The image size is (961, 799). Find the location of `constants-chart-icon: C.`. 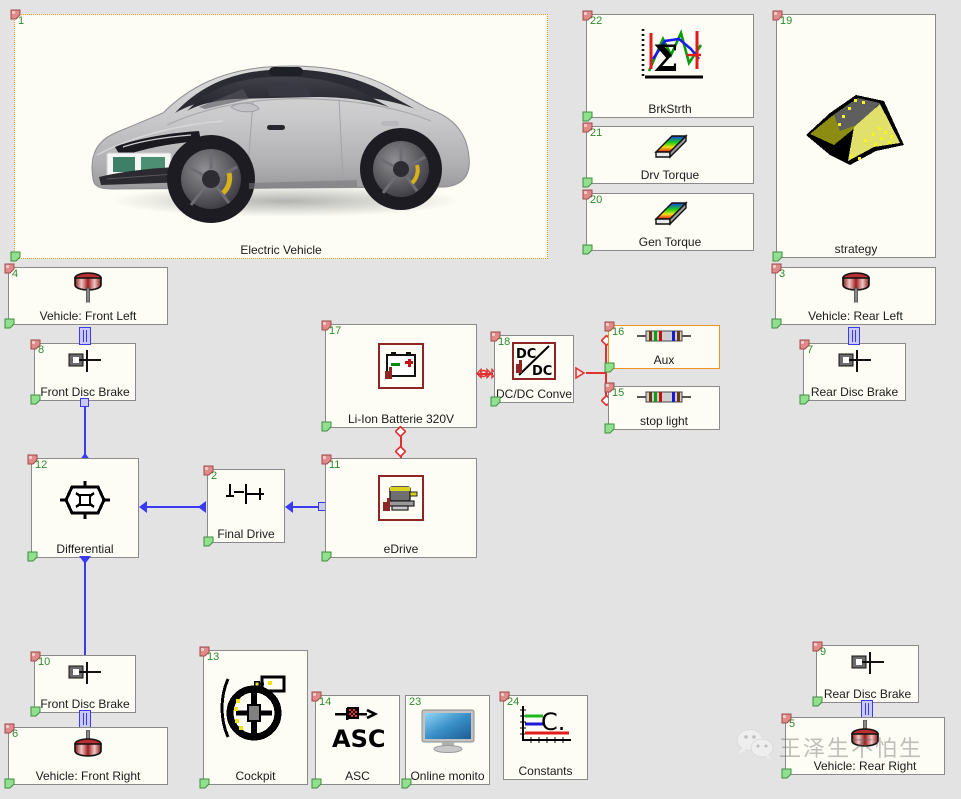

constants-chart-icon: C. is located at coordinates (546, 726).